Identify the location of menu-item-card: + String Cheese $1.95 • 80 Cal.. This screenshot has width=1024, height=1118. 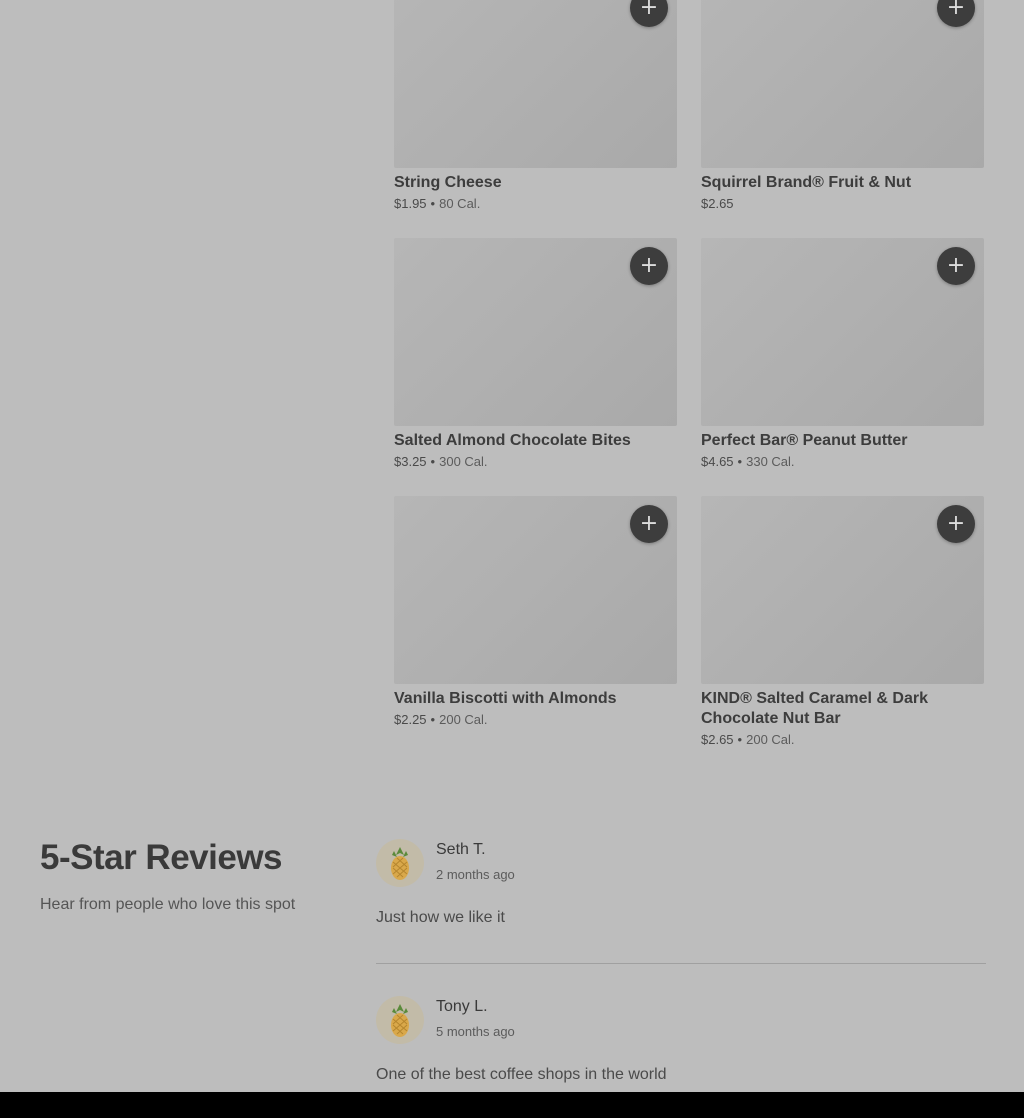
(535, 119).